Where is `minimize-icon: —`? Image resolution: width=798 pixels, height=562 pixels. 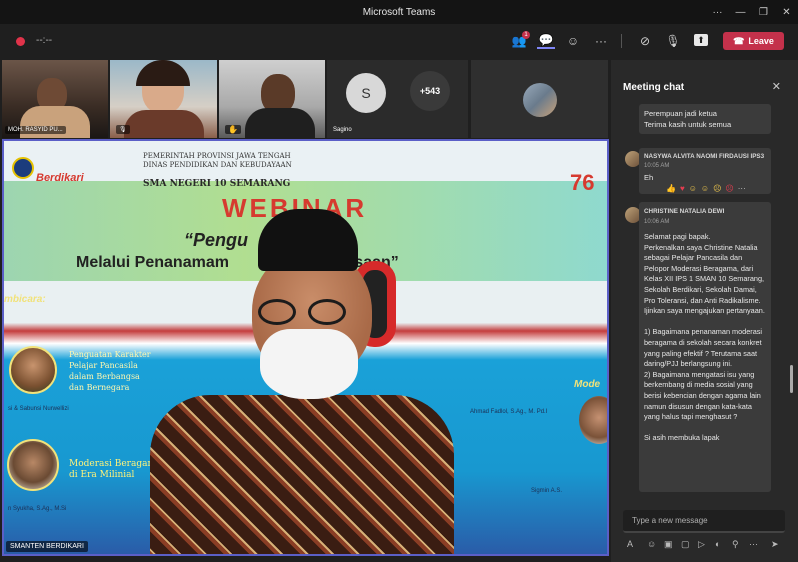
minimize-icon: — is located at coordinates (740, 12).